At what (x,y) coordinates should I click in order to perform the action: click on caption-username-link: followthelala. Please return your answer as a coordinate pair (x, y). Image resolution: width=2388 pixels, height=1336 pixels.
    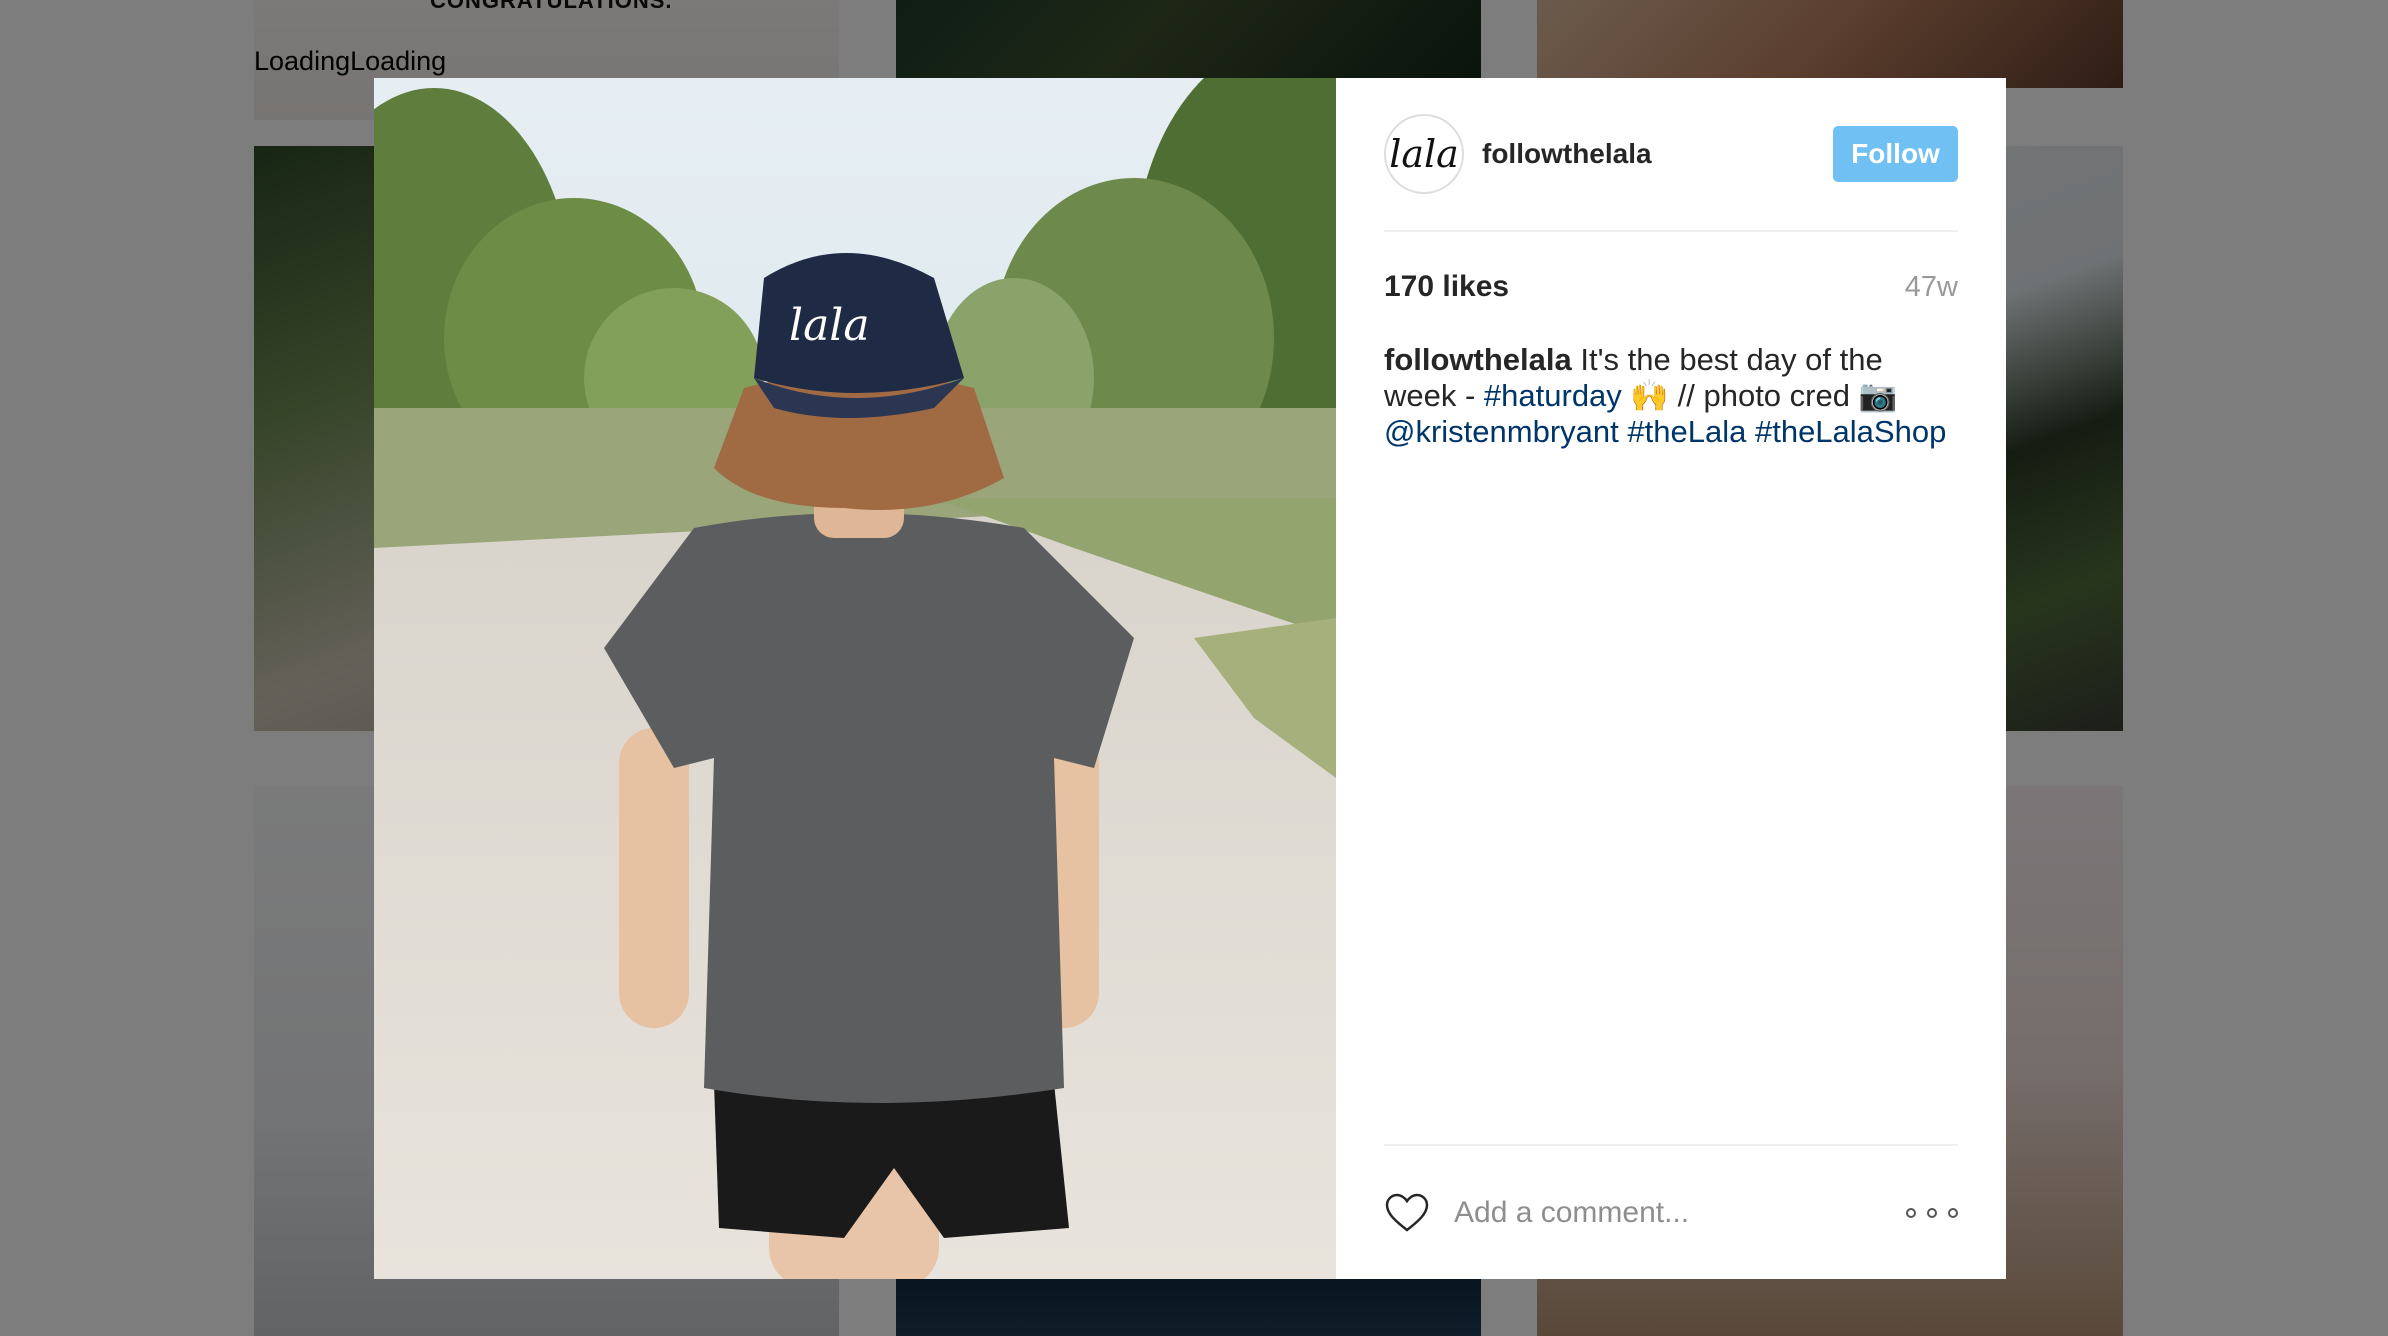
    Looking at the image, I should click on (1478, 359).